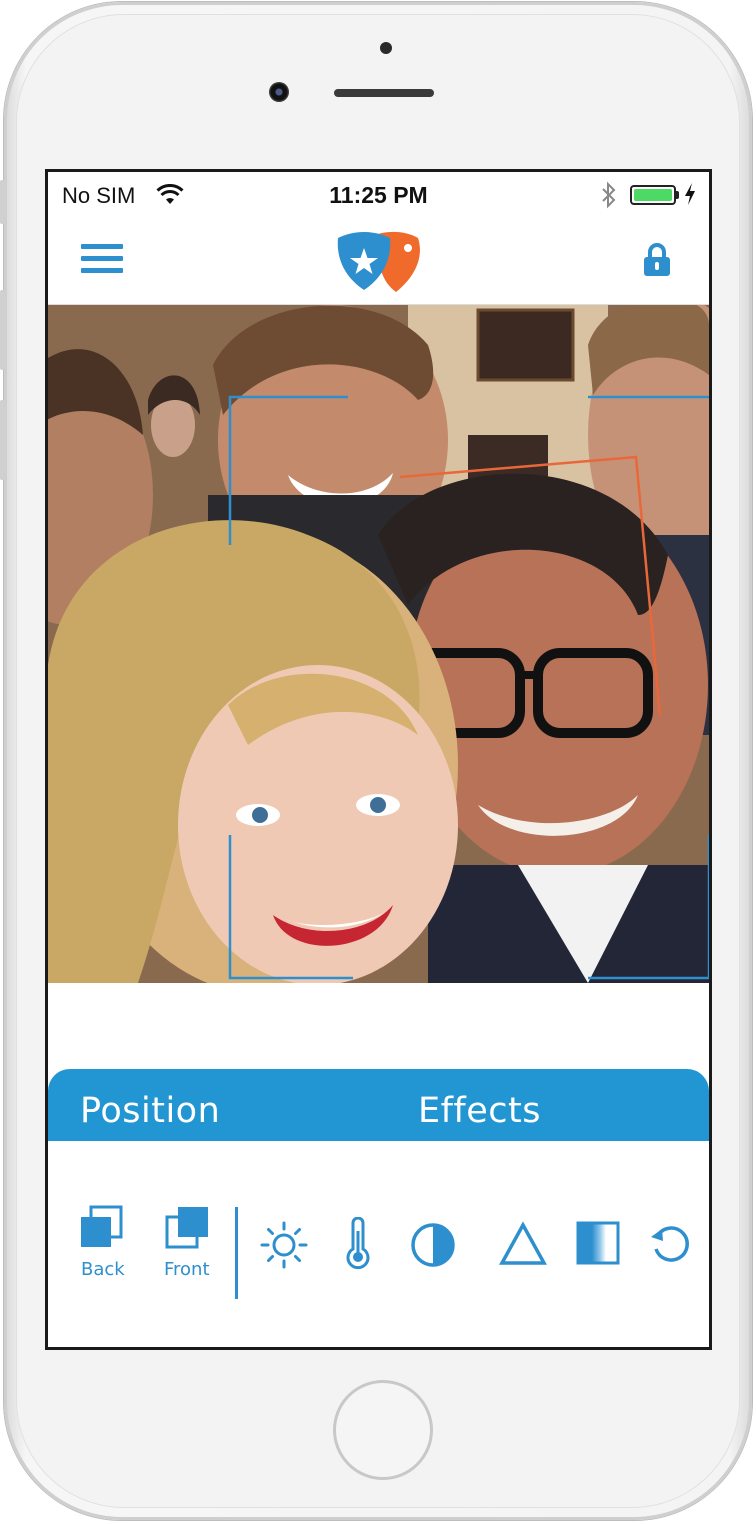 This screenshot has width=756, height=1524. I want to click on temperature-button, so click(358, 1244).